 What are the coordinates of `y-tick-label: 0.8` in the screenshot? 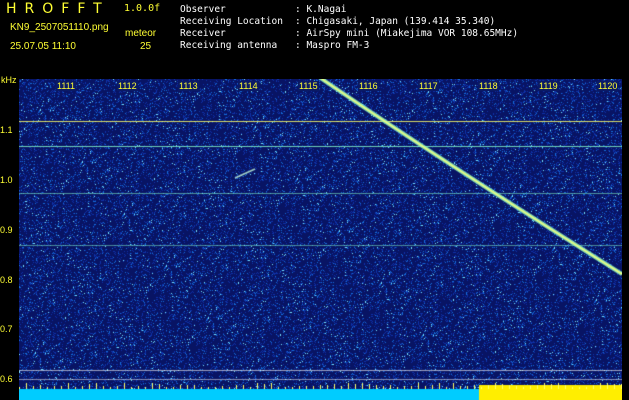 It's located at (6, 280).